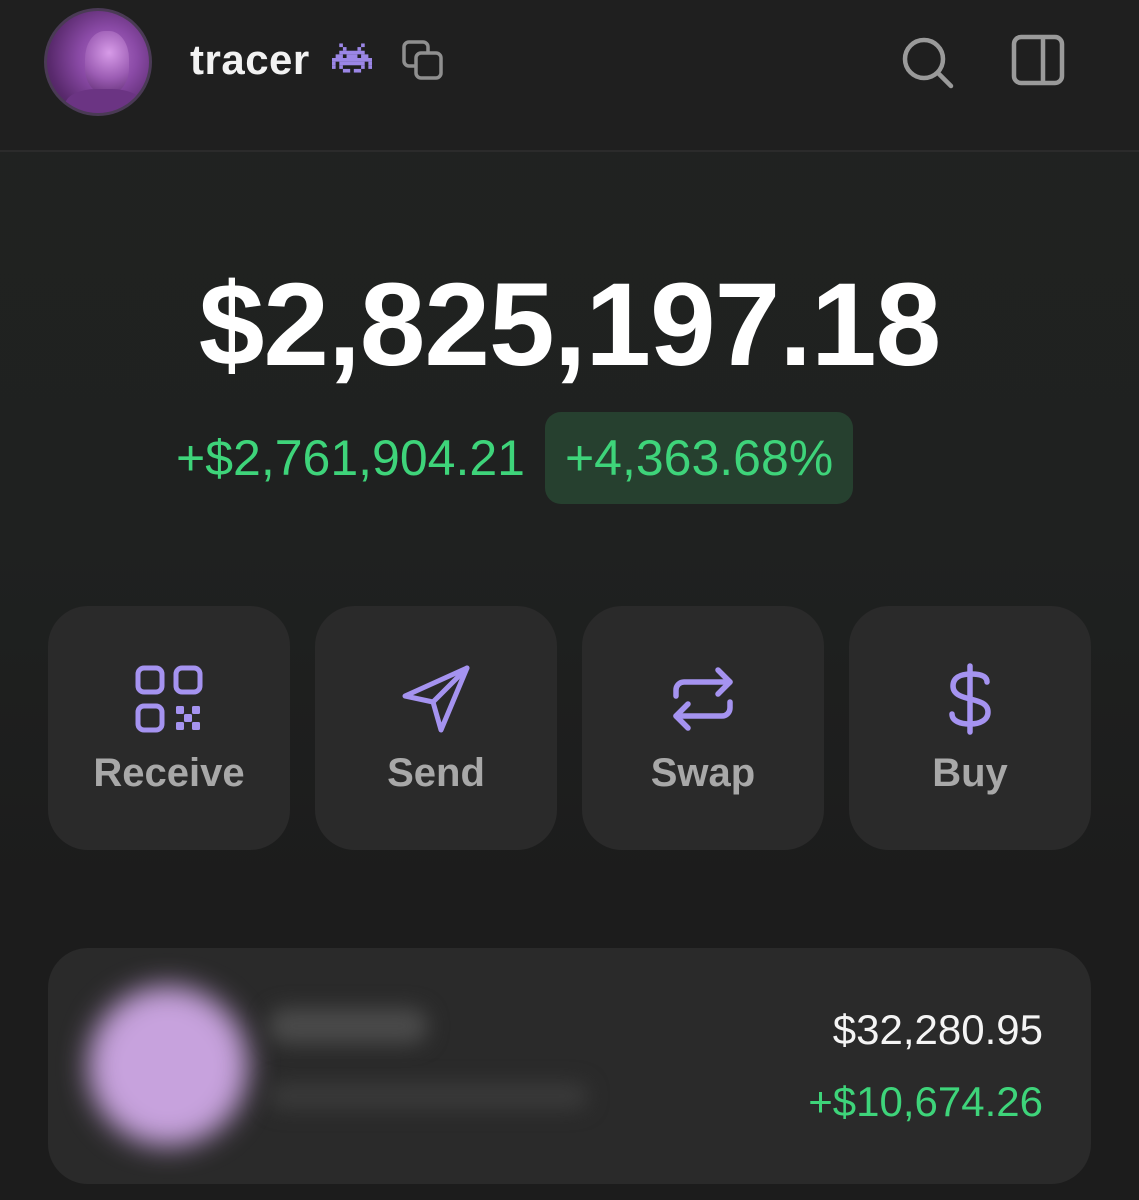 This screenshot has height=1200, width=1139. I want to click on avatar, so click(98, 62).